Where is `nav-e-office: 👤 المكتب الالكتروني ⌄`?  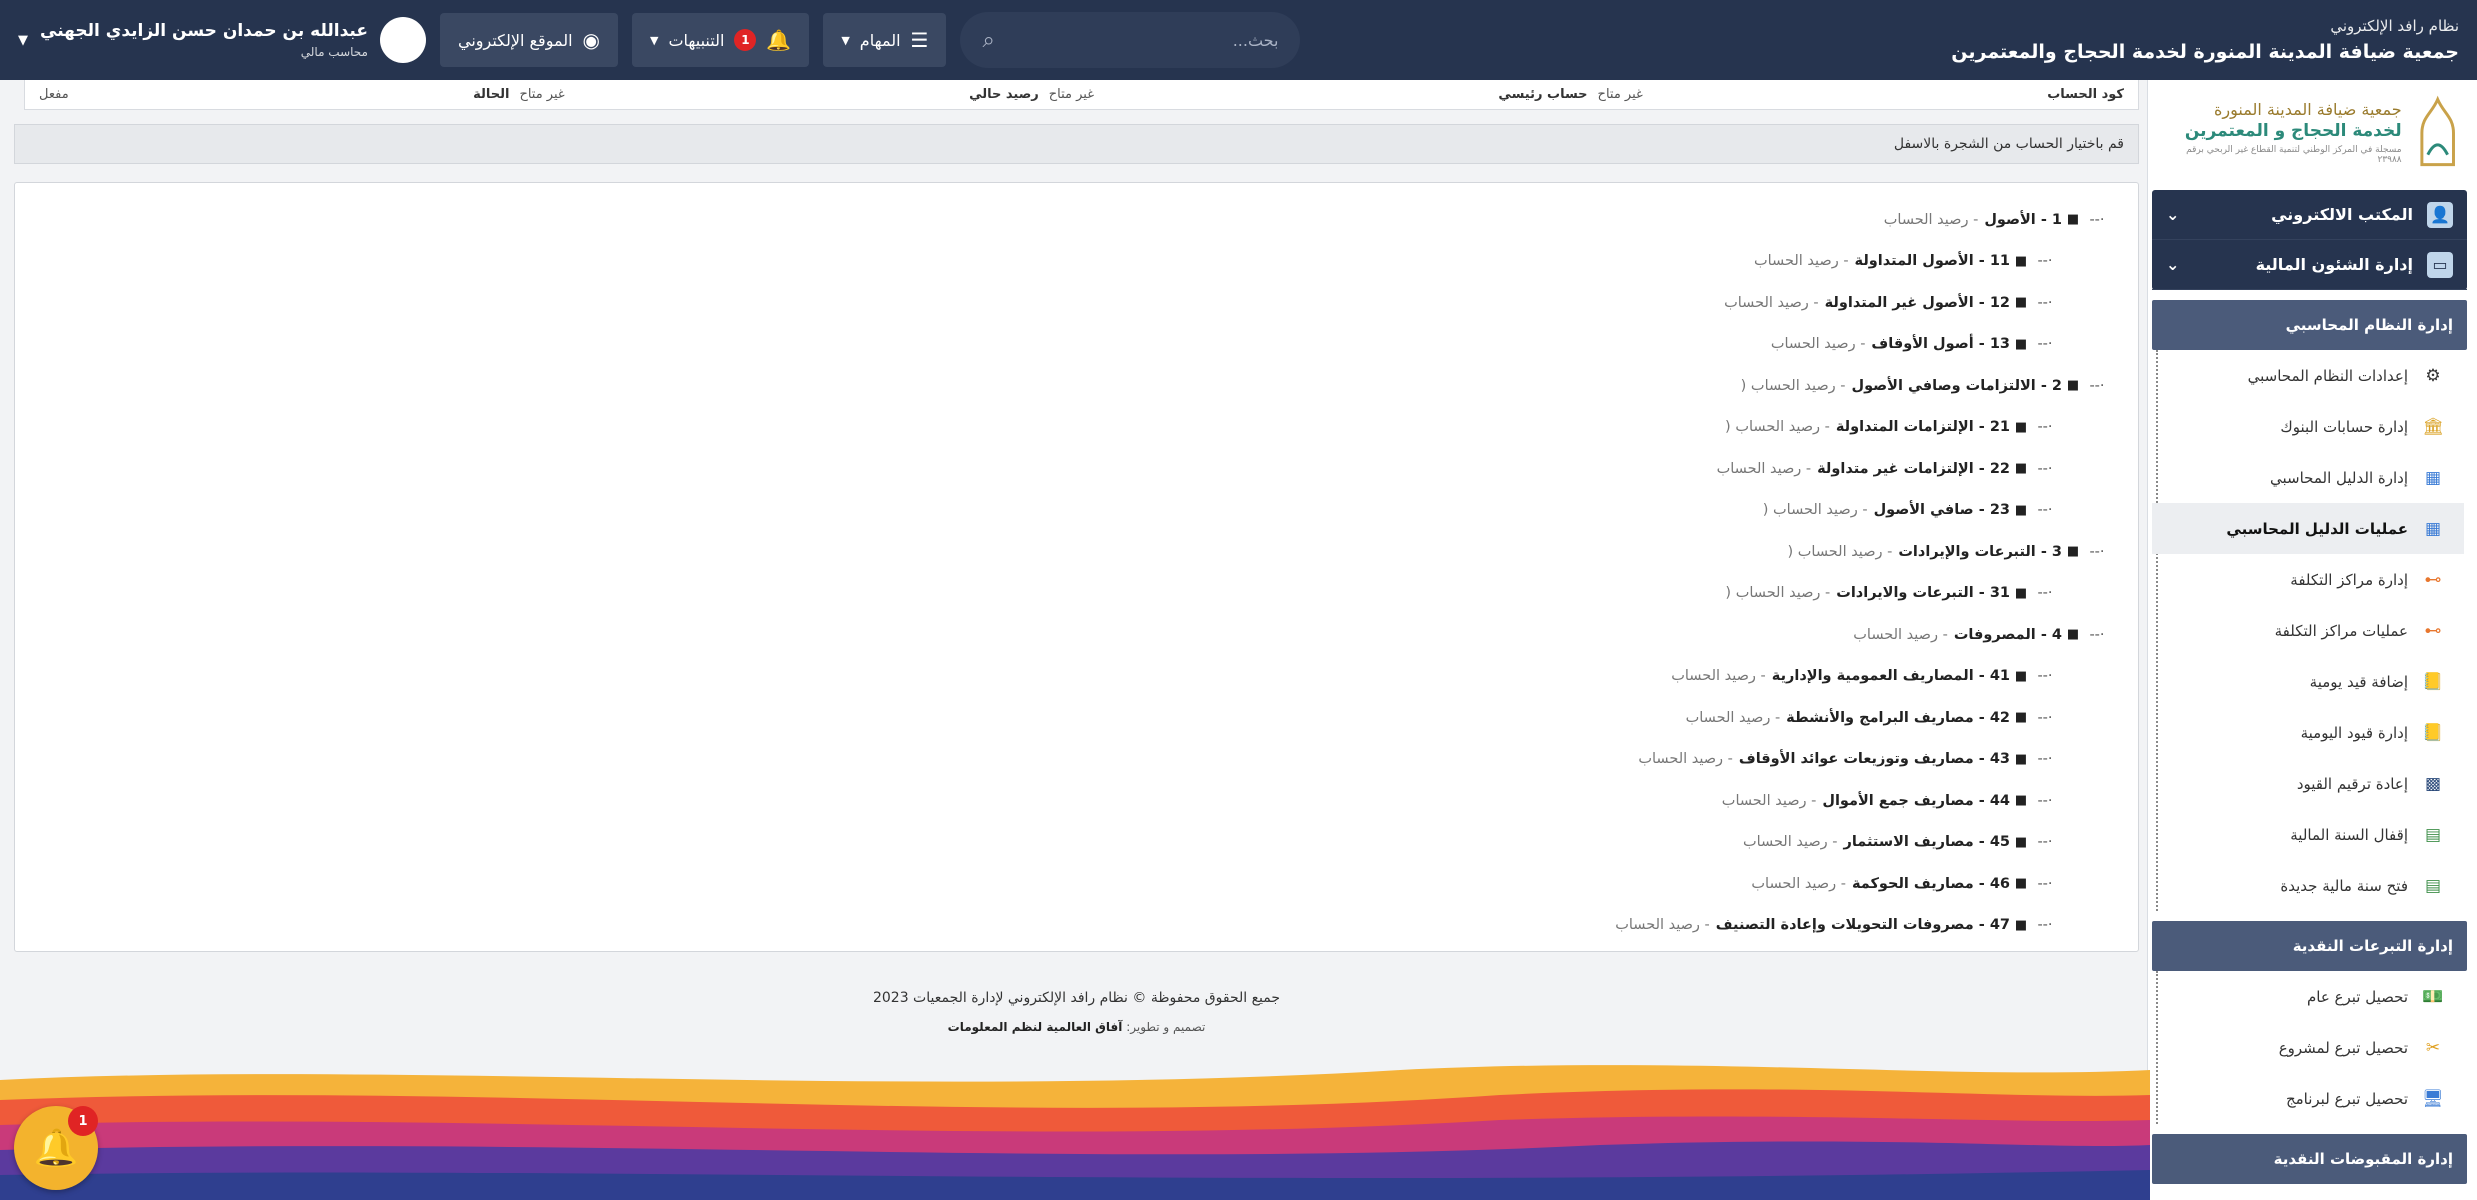 nav-e-office: 👤 المكتب الالكتروني ⌄ is located at coordinates (2309, 215).